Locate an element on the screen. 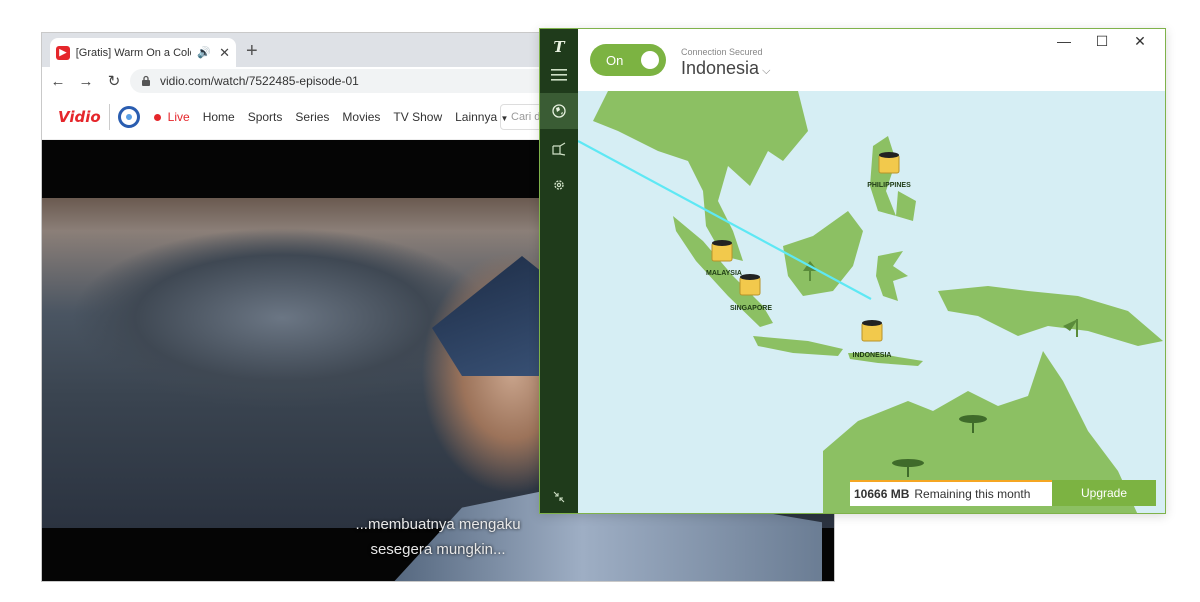 Image resolution: width=1200 pixels, height=602 pixels. land-new-guinea is located at coordinates (1050, 316).